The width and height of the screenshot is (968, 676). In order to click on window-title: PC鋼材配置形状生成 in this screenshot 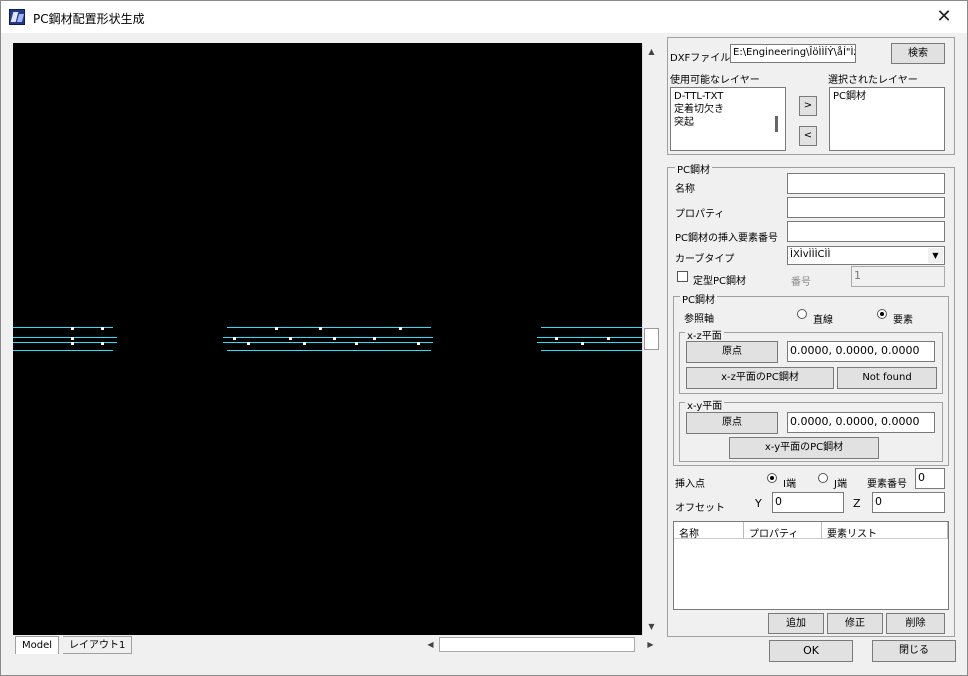, I will do `click(89, 19)`.